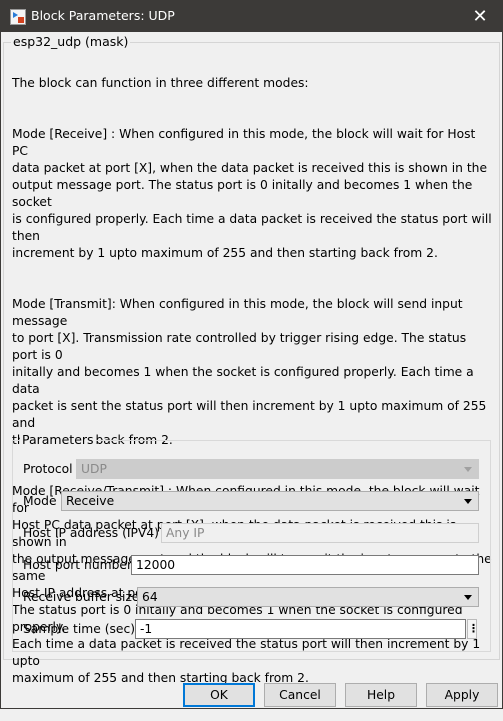  What do you see at coordinates (91, 533) in the screenshot?
I see `host-ip-label: Host IP address (IPV4)` at bounding box center [91, 533].